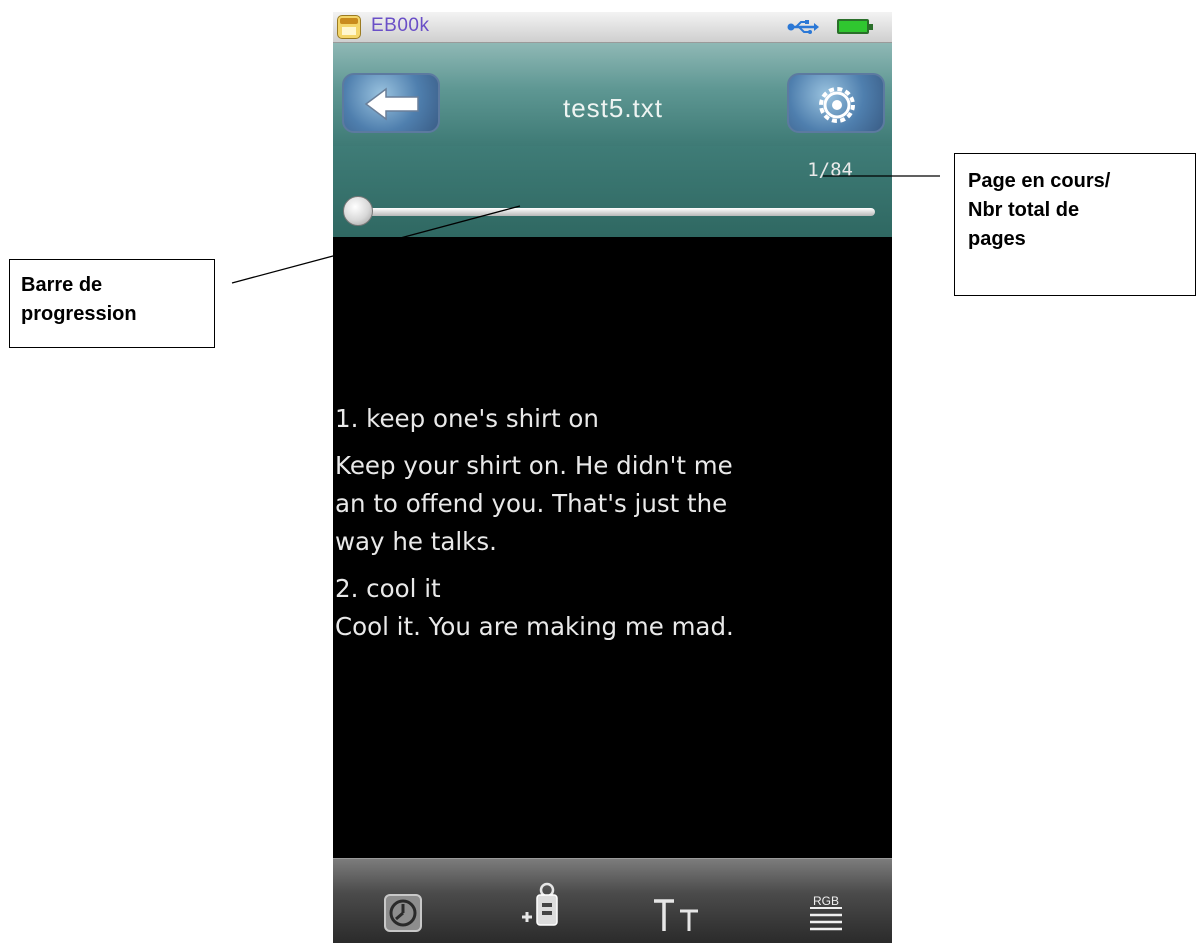 The width and height of the screenshot is (1196, 943). I want to click on annotation-line: Page en cours/, so click(1039, 181).